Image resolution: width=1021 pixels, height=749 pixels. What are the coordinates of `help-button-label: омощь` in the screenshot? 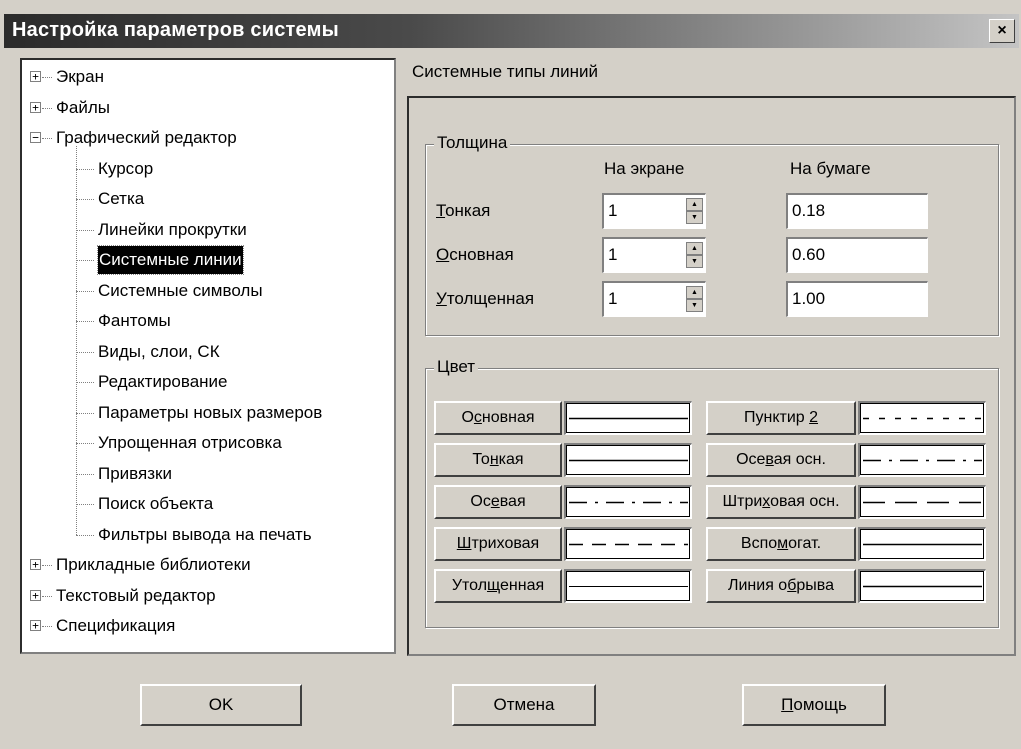 It's located at (820, 704).